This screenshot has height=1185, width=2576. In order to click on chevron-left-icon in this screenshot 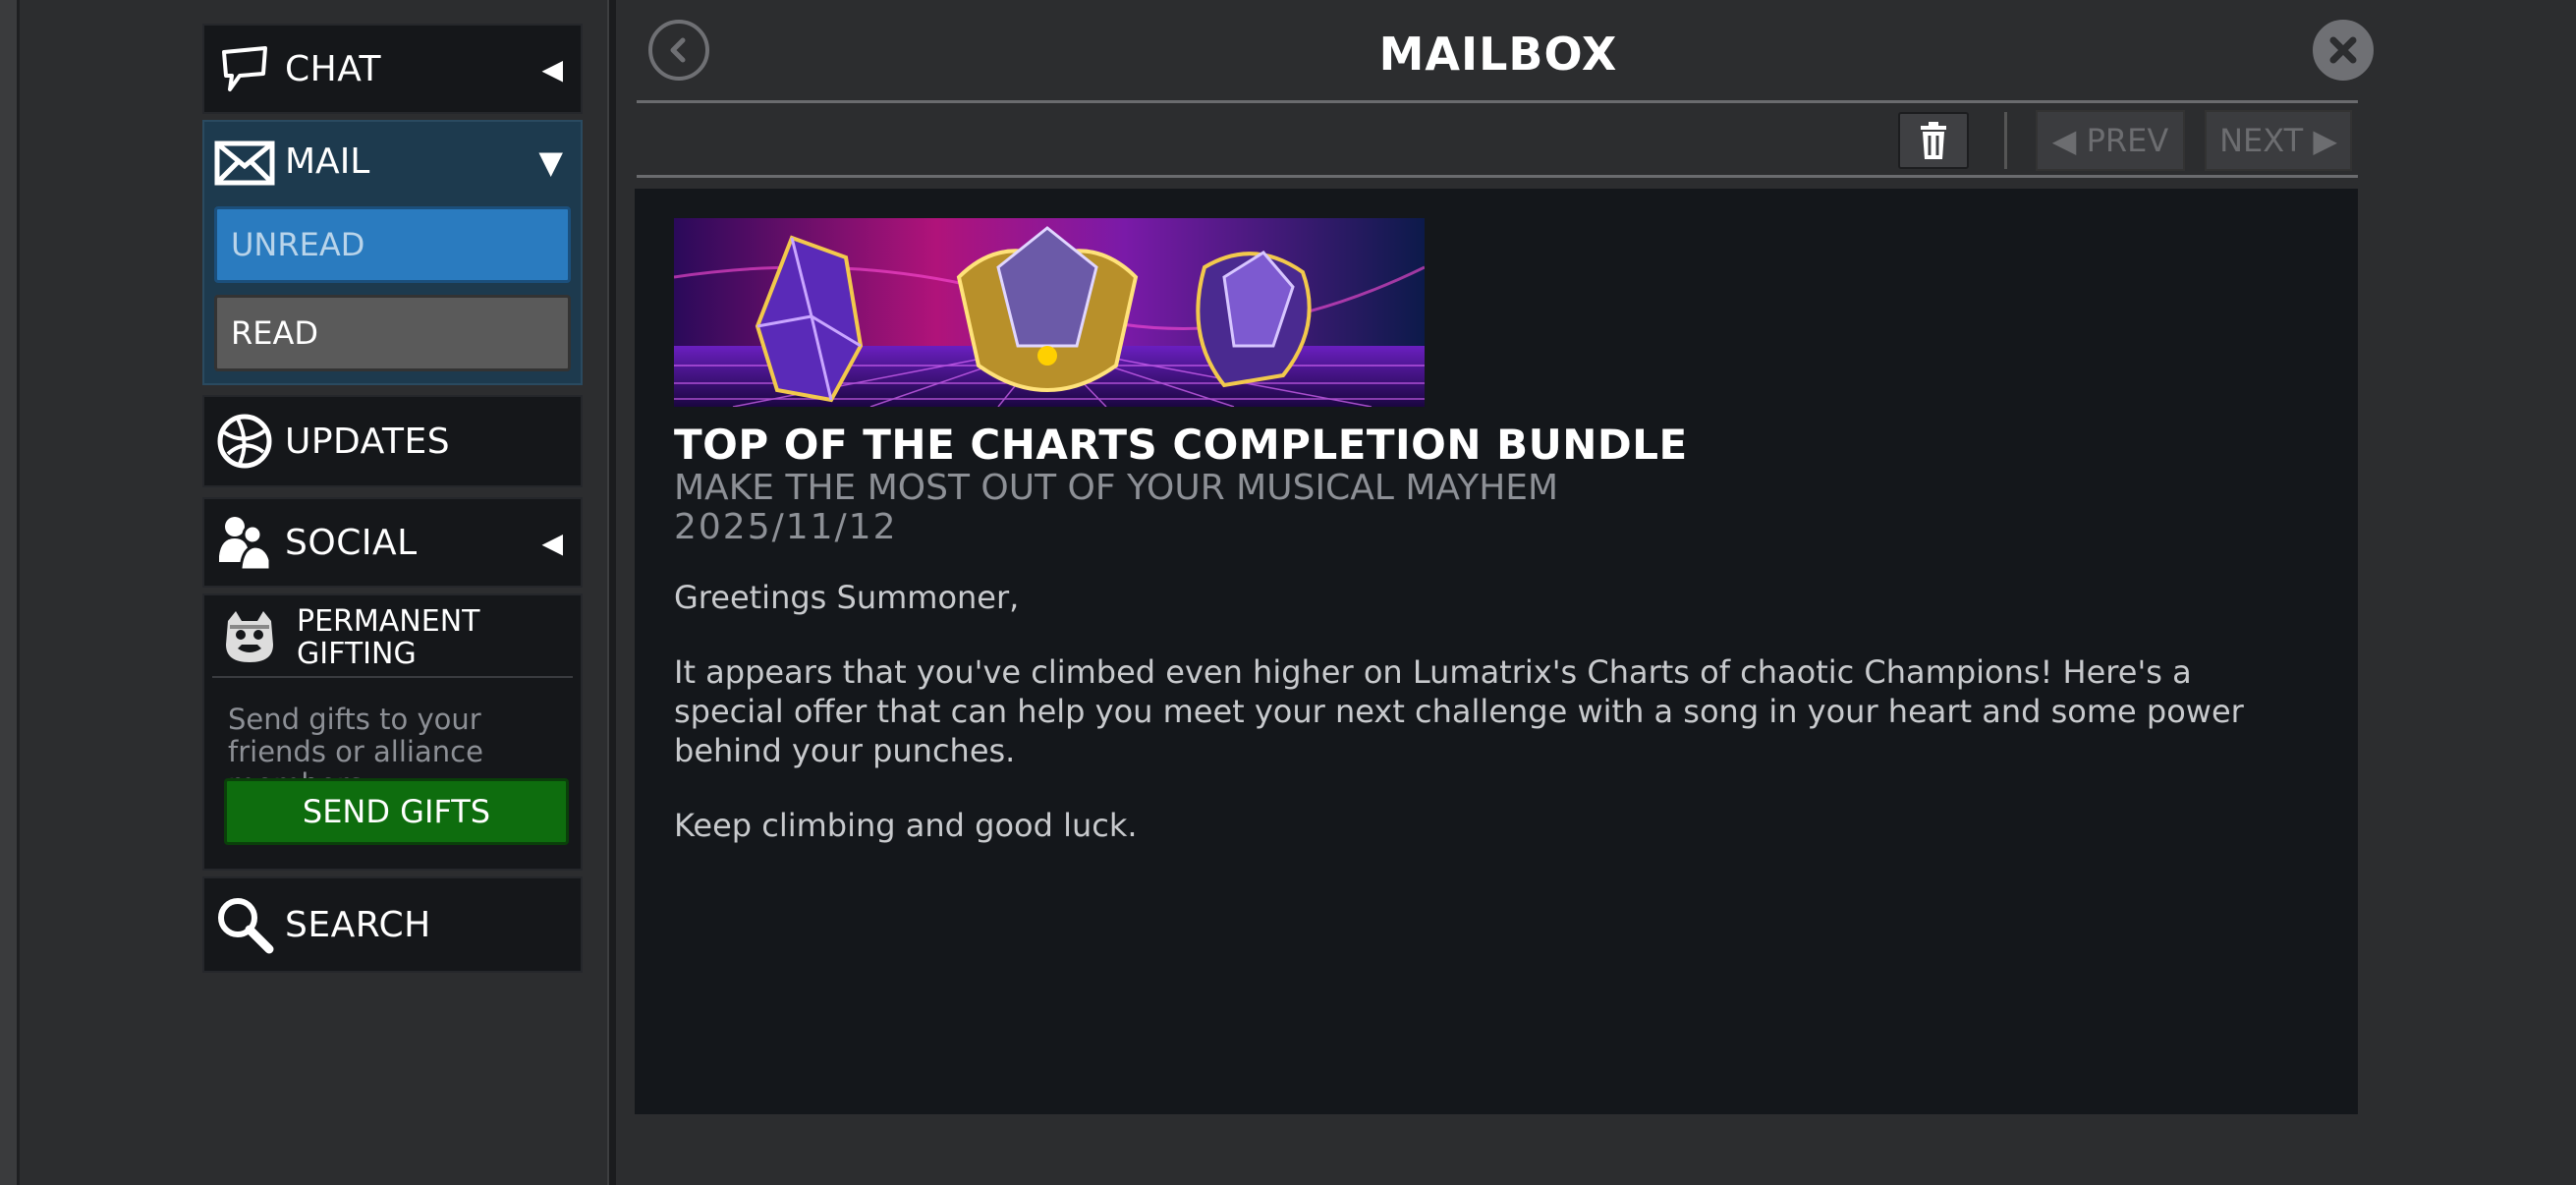, I will do `click(678, 50)`.